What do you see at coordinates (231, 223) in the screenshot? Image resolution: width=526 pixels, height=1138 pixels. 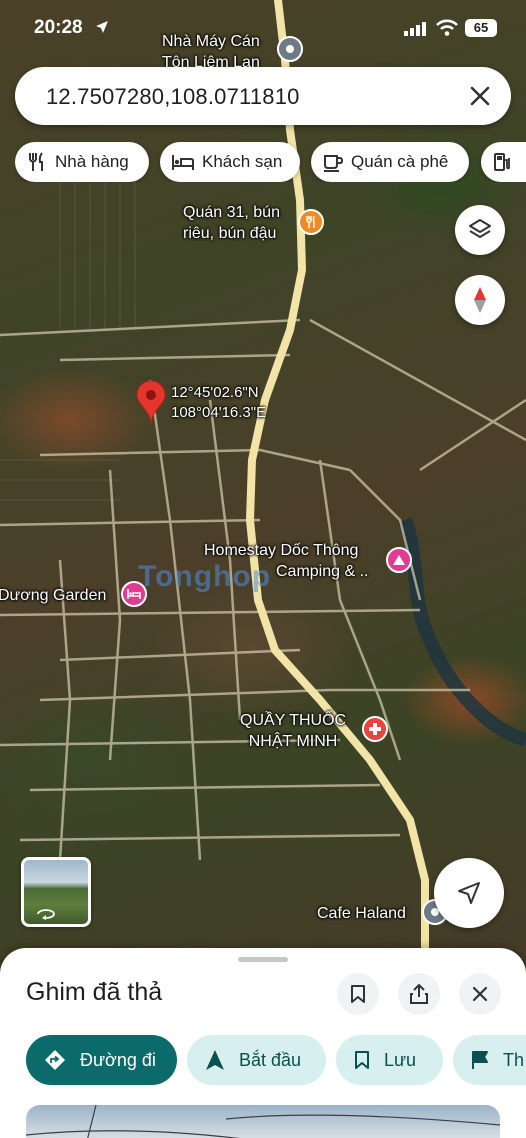 I see `place-label-quan-31: Quán 31, bún riêu, bún đậu` at bounding box center [231, 223].